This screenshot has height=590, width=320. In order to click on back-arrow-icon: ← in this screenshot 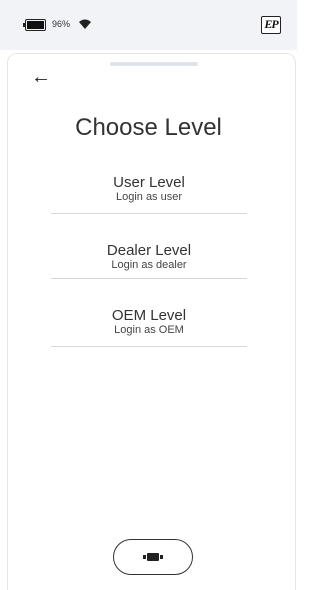, I will do `click(41, 77)`.